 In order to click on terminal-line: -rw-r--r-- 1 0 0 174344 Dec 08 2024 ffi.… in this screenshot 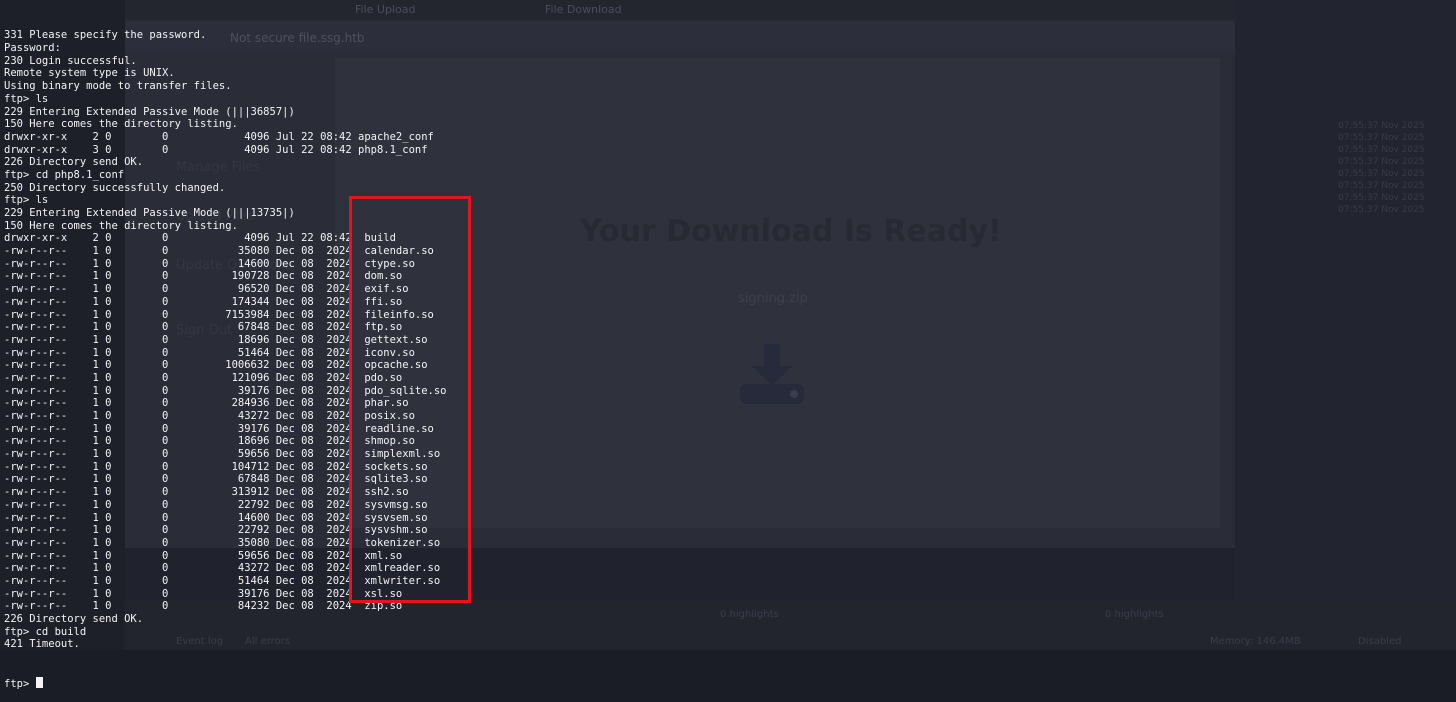, I will do `click(203, 301)`.